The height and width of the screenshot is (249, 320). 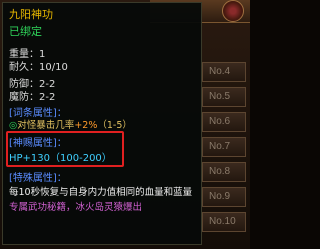 I want to click on inventory-slot: No.4, so click(x=224, y=72).